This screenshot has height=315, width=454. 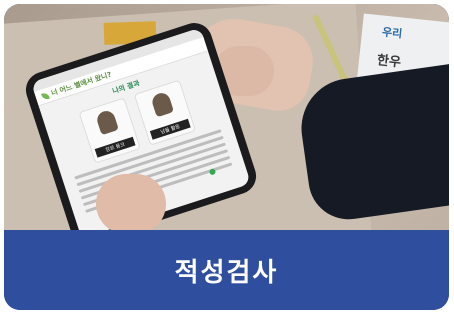 I want to click on holding-hand, so click(x=131, y=202).